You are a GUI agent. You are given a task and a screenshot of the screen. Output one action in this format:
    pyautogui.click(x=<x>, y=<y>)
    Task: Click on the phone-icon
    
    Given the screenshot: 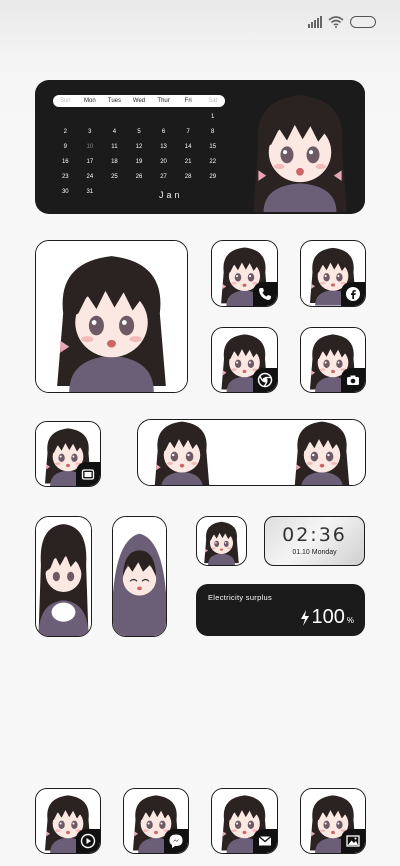 What is the action you would take?
    pyautogui.click(x=265, y=294)
    